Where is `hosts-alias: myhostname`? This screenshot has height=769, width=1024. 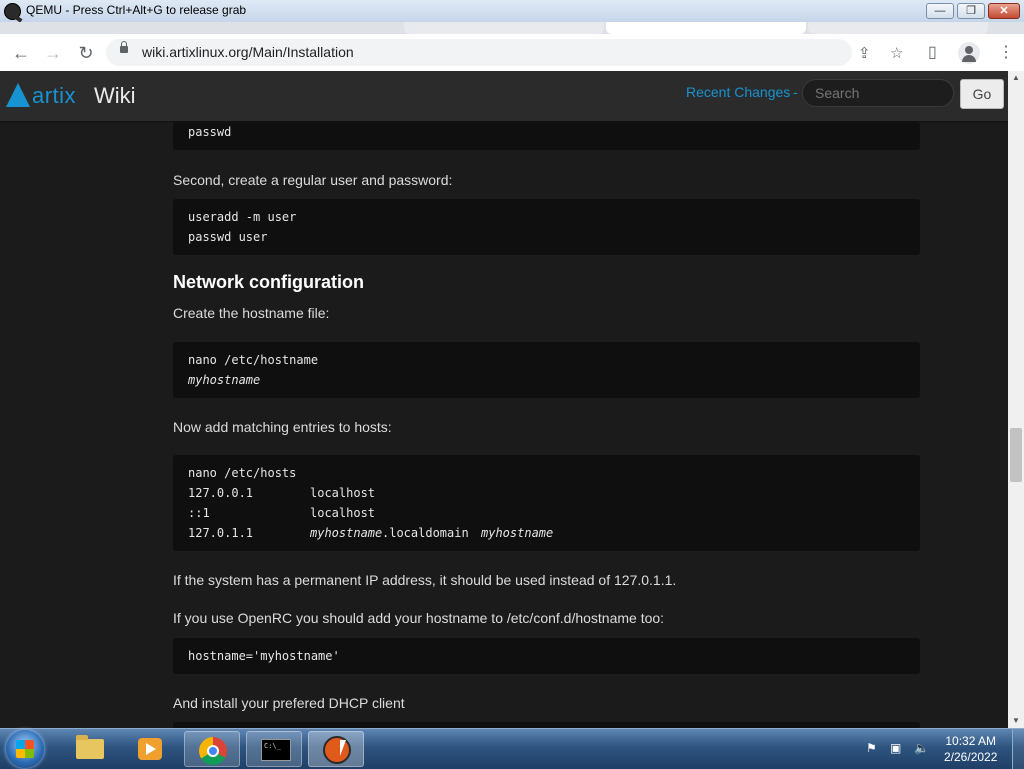 hosts-alias: myhostname is located at coordinates (517, 533).